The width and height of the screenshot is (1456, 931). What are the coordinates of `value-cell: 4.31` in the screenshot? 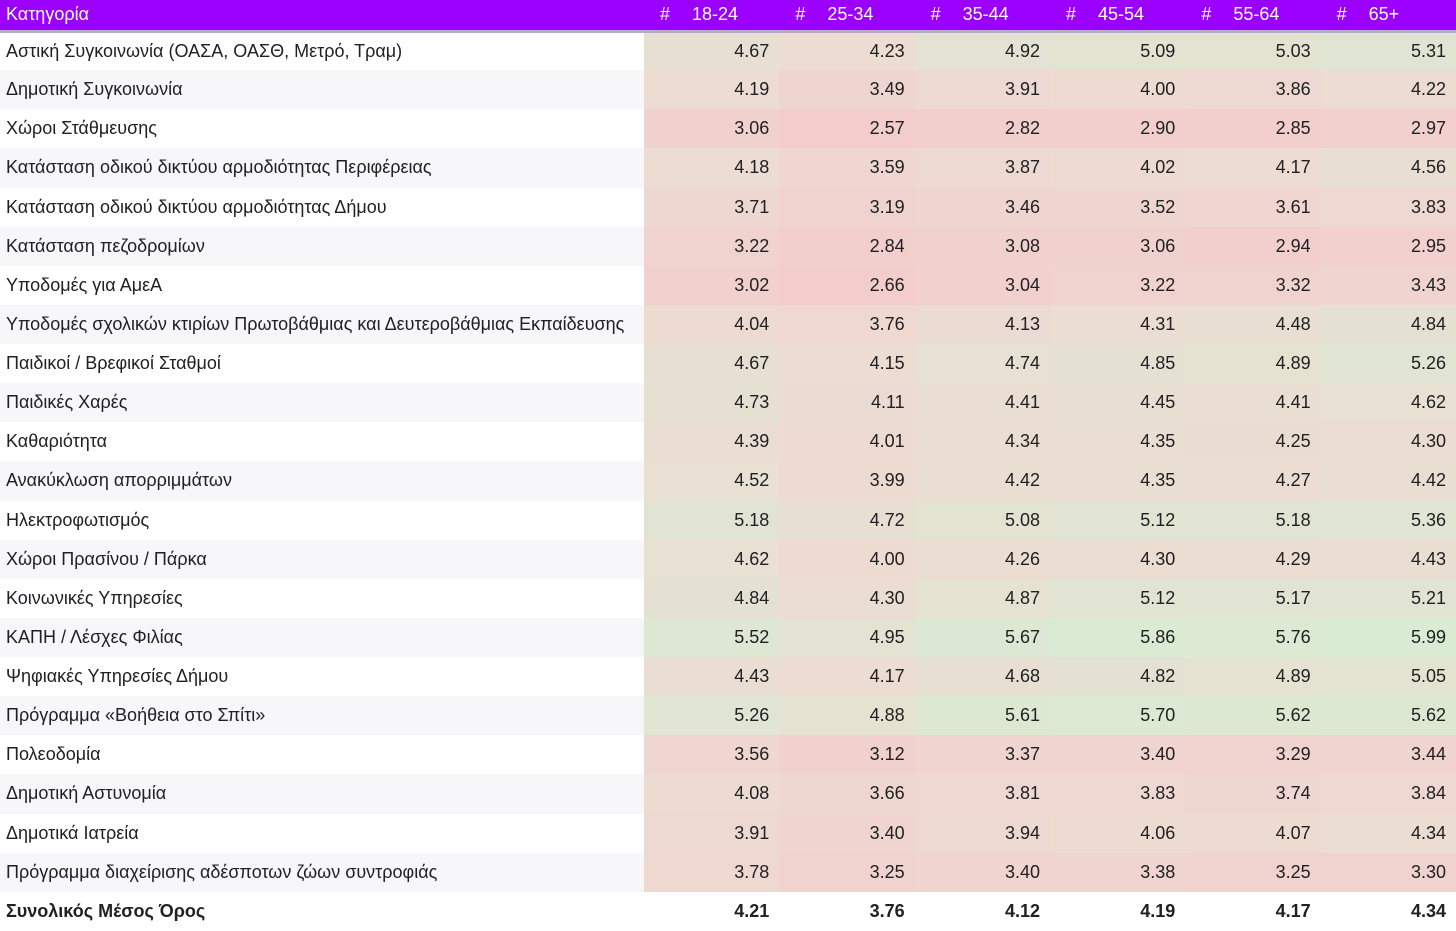 It's located at (1117, 324).